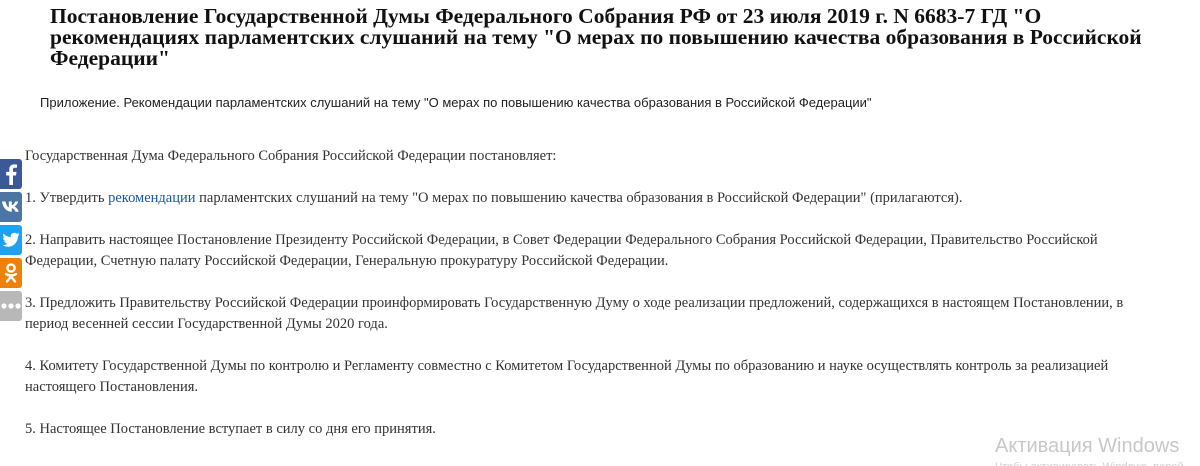 The image size is (1200, 466). What do you see at coordinates (1087, 446) in the screenshot?
I see `windows-activation-watermark: Активация Windows` at bounding box center [1087, 446].